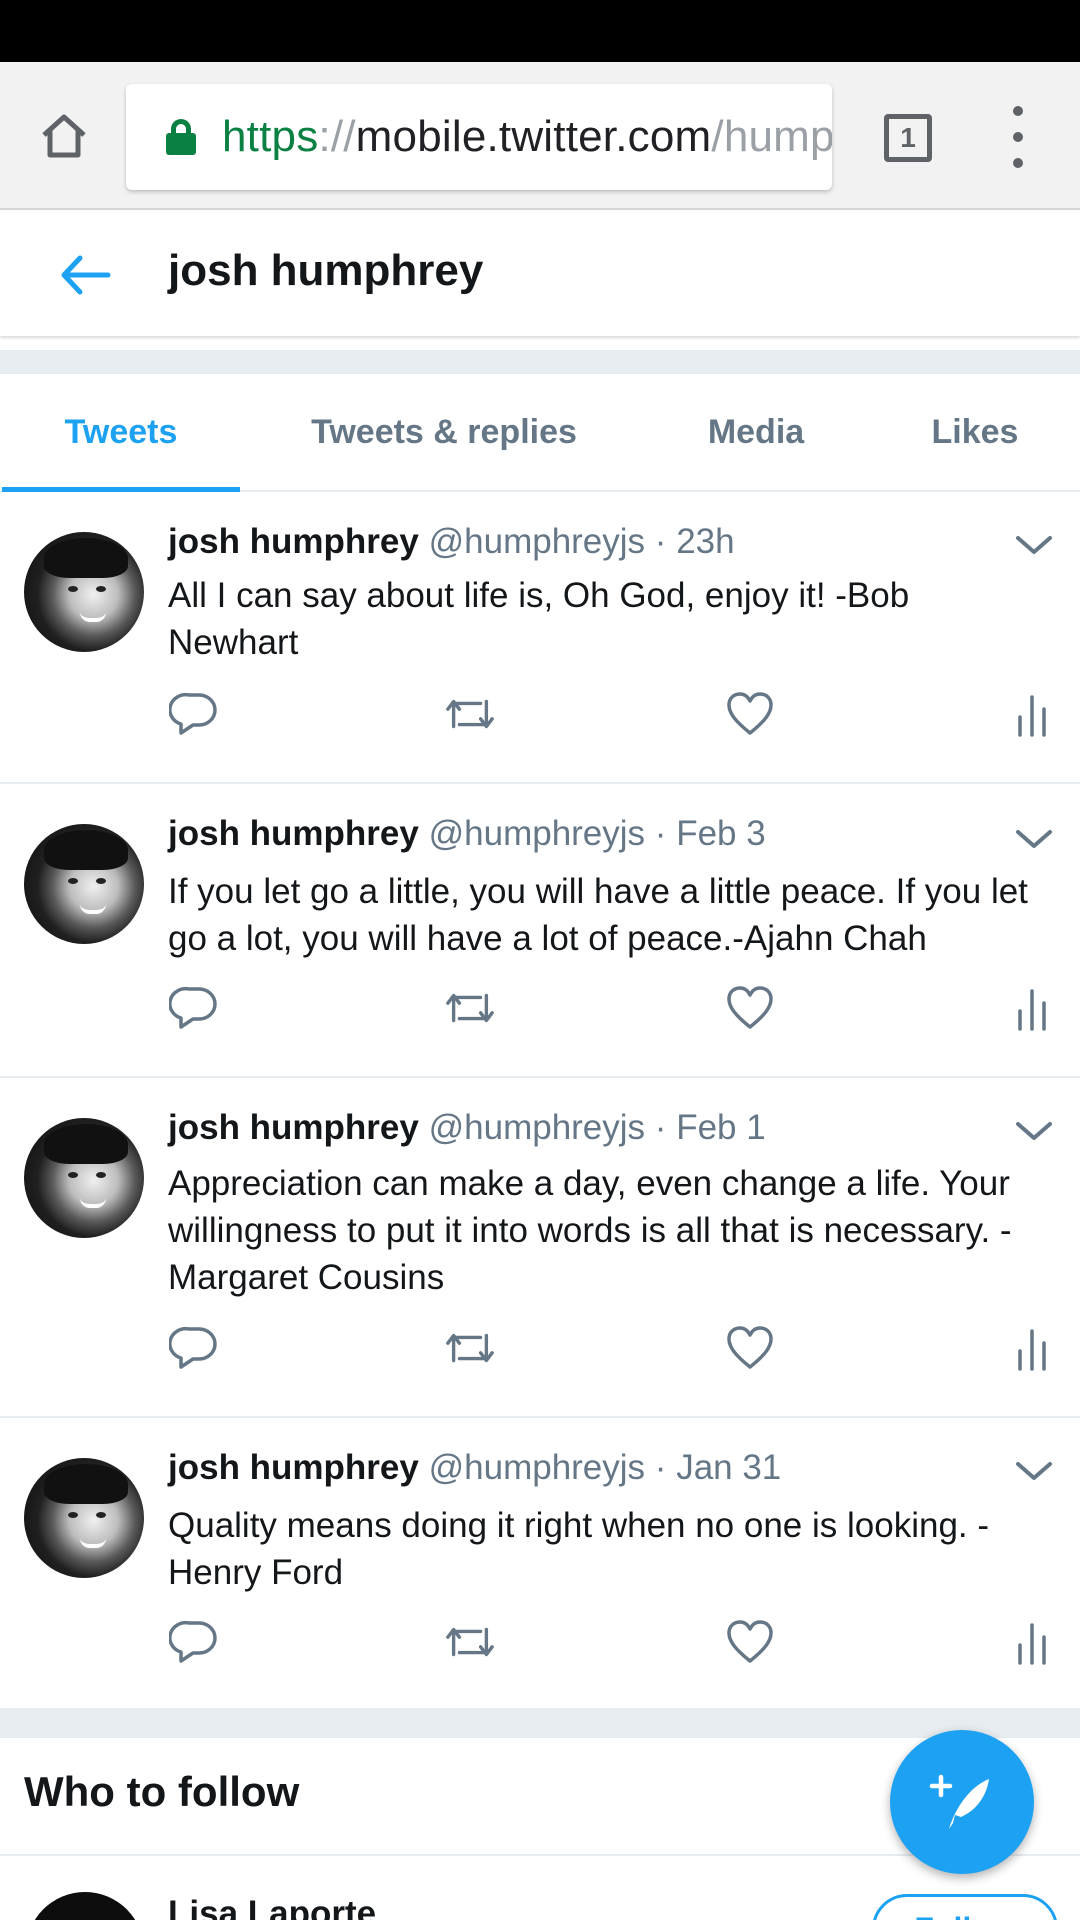  Describe the element at coordinates (1018, 137) in the screenshot. I see `overflow-menu-icon` at that location.